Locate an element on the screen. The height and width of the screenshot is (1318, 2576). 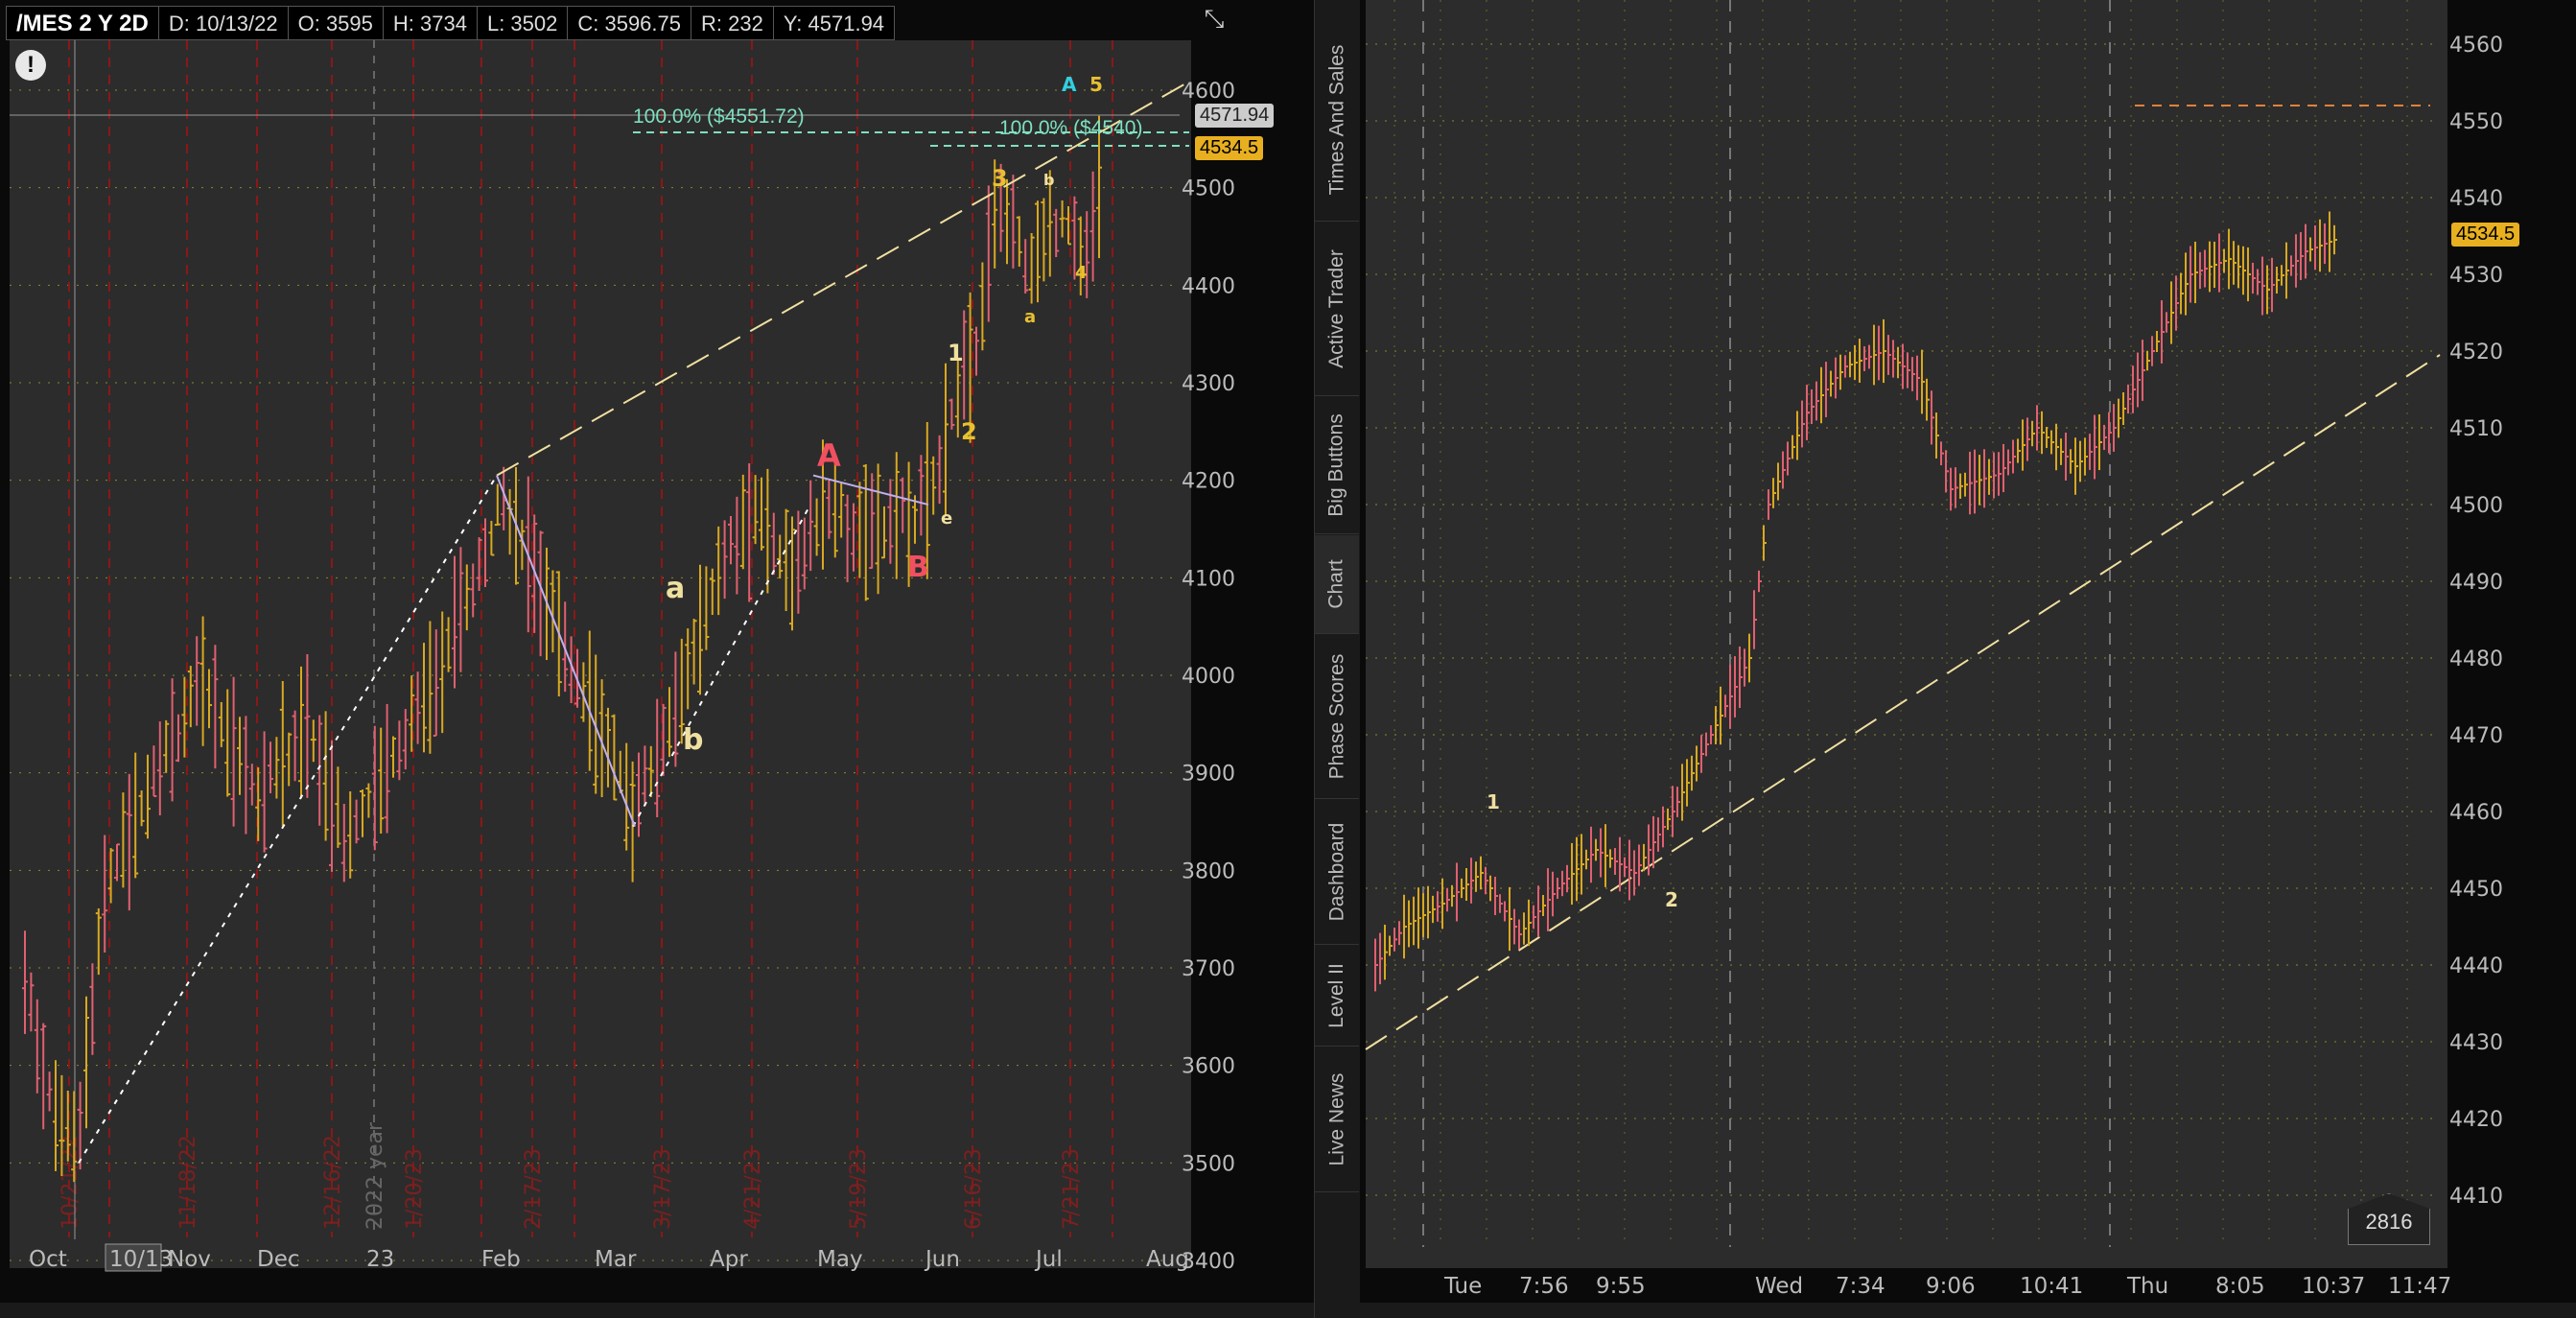
left-scrollbar is located at coordinates (657, 1310).